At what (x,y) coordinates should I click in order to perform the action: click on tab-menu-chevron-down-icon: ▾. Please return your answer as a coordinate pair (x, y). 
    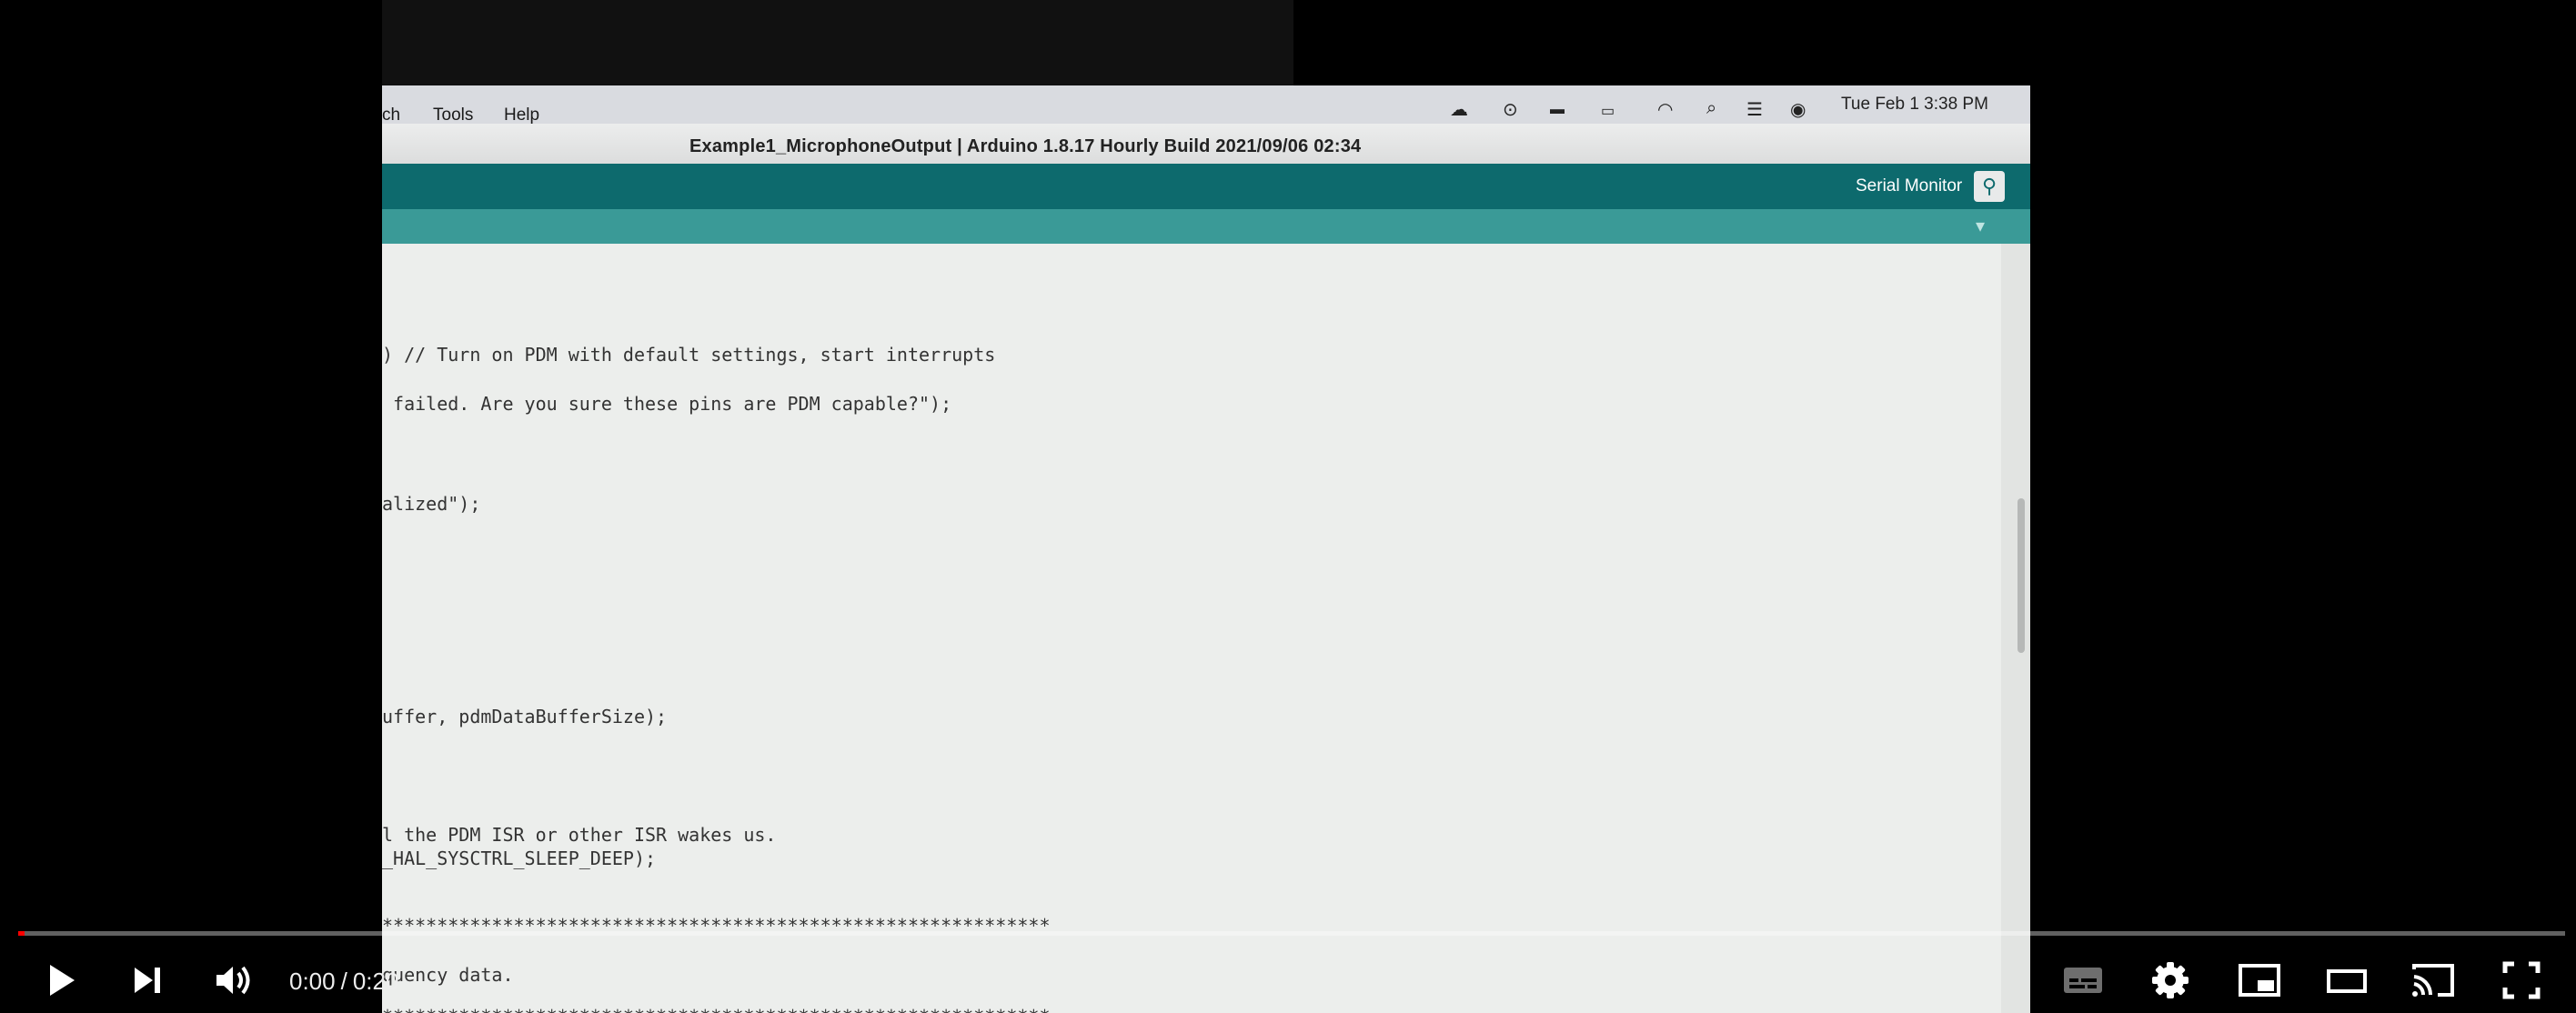
    Looking at the image, I should click on (1981, 226).